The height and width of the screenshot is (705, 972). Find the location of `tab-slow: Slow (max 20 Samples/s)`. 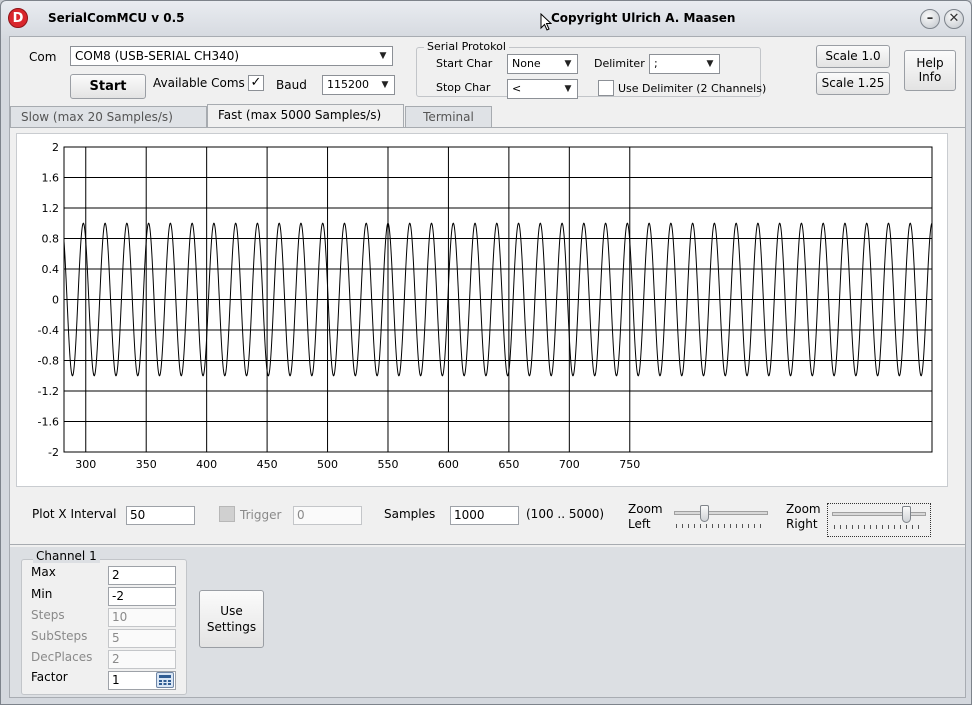

tab-slow: Slow (max 20 Samples/s) is located at coordinates (108, 117).